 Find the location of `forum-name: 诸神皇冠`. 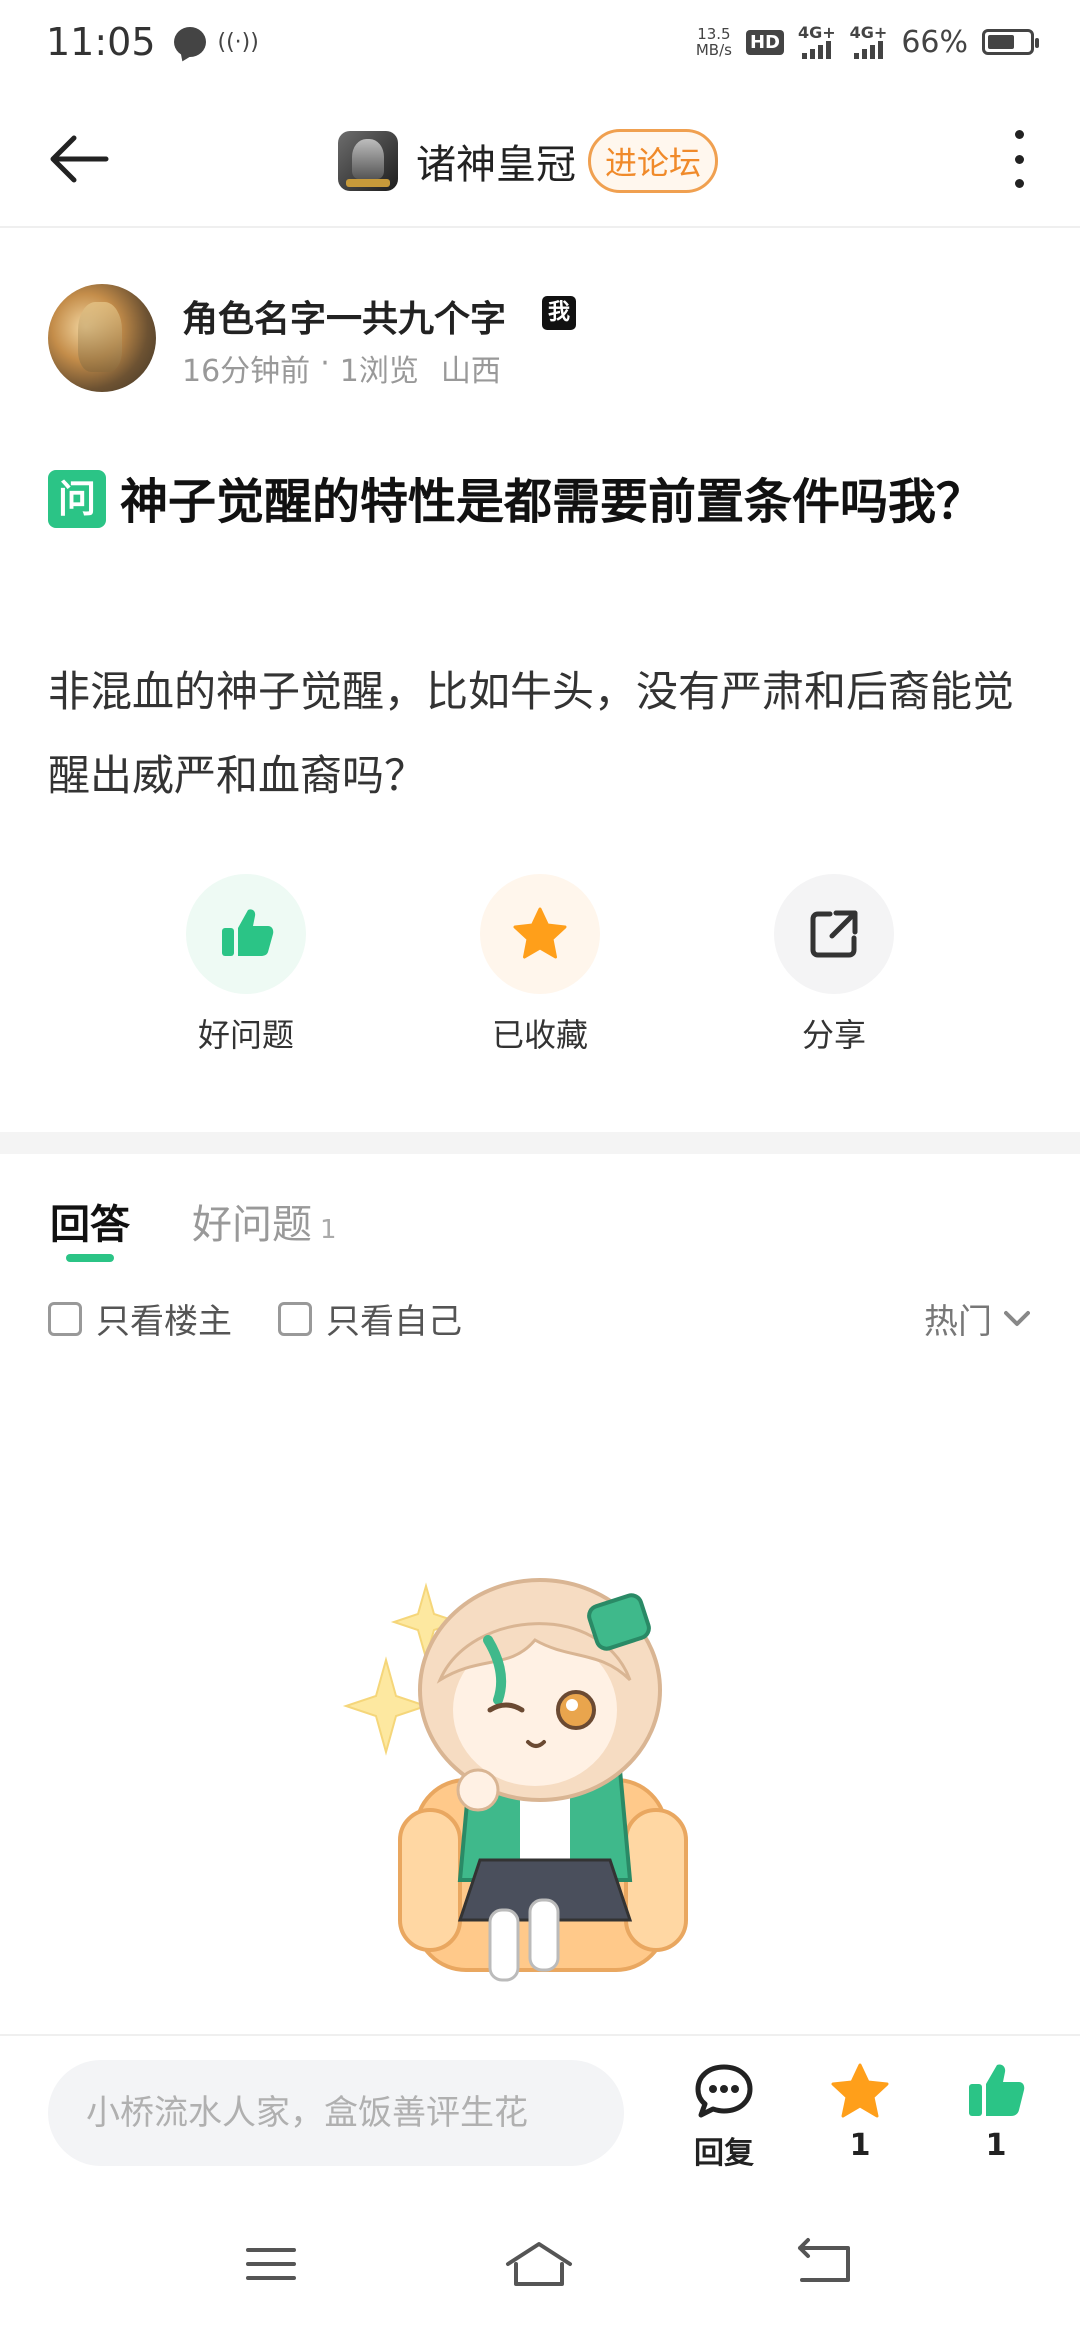

forum-name: 诸神皇冠 is located at coordinates (496, 165).